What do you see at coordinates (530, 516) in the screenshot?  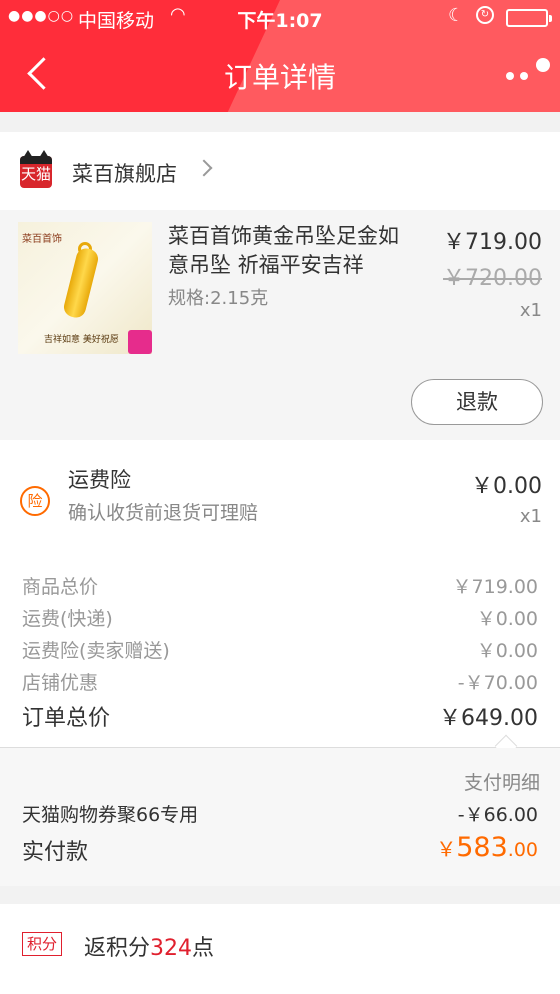 I see `insurance-quantity: x1` at bounding box center [530, 516].